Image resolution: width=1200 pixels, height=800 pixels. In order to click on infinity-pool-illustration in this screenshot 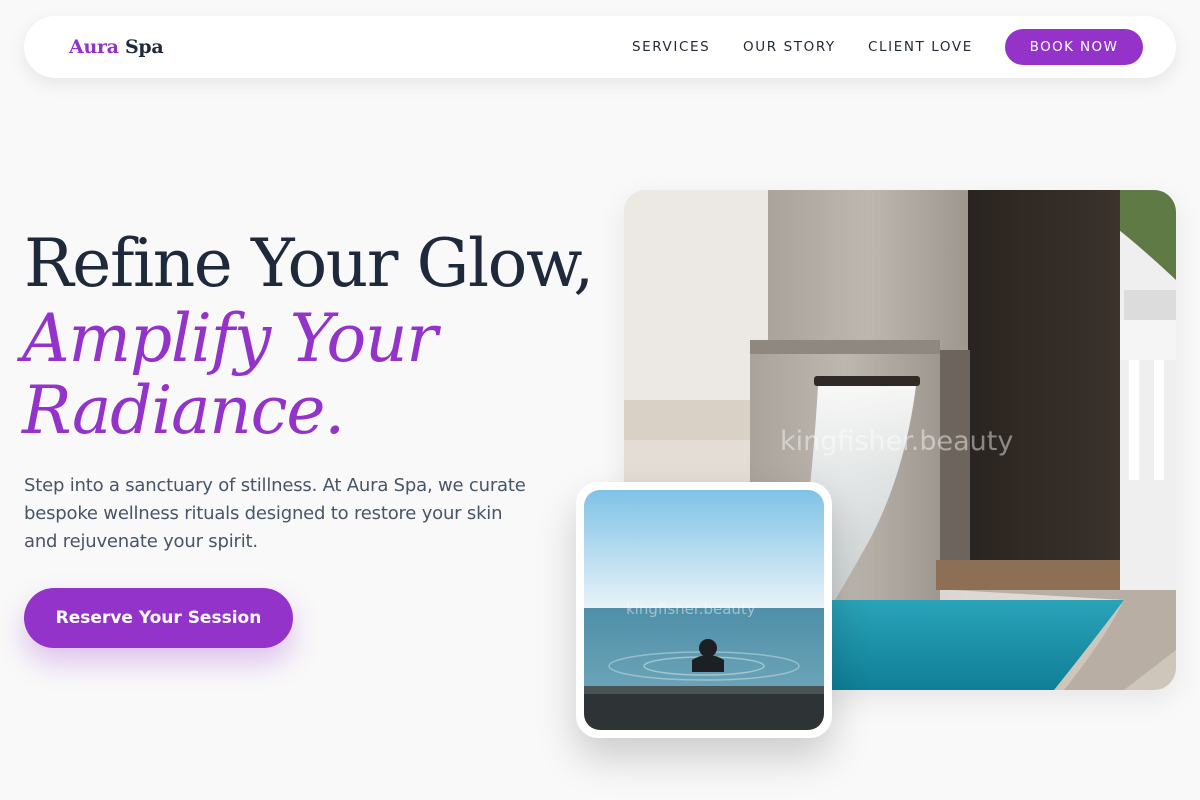, I will do `click(704, 610)`.